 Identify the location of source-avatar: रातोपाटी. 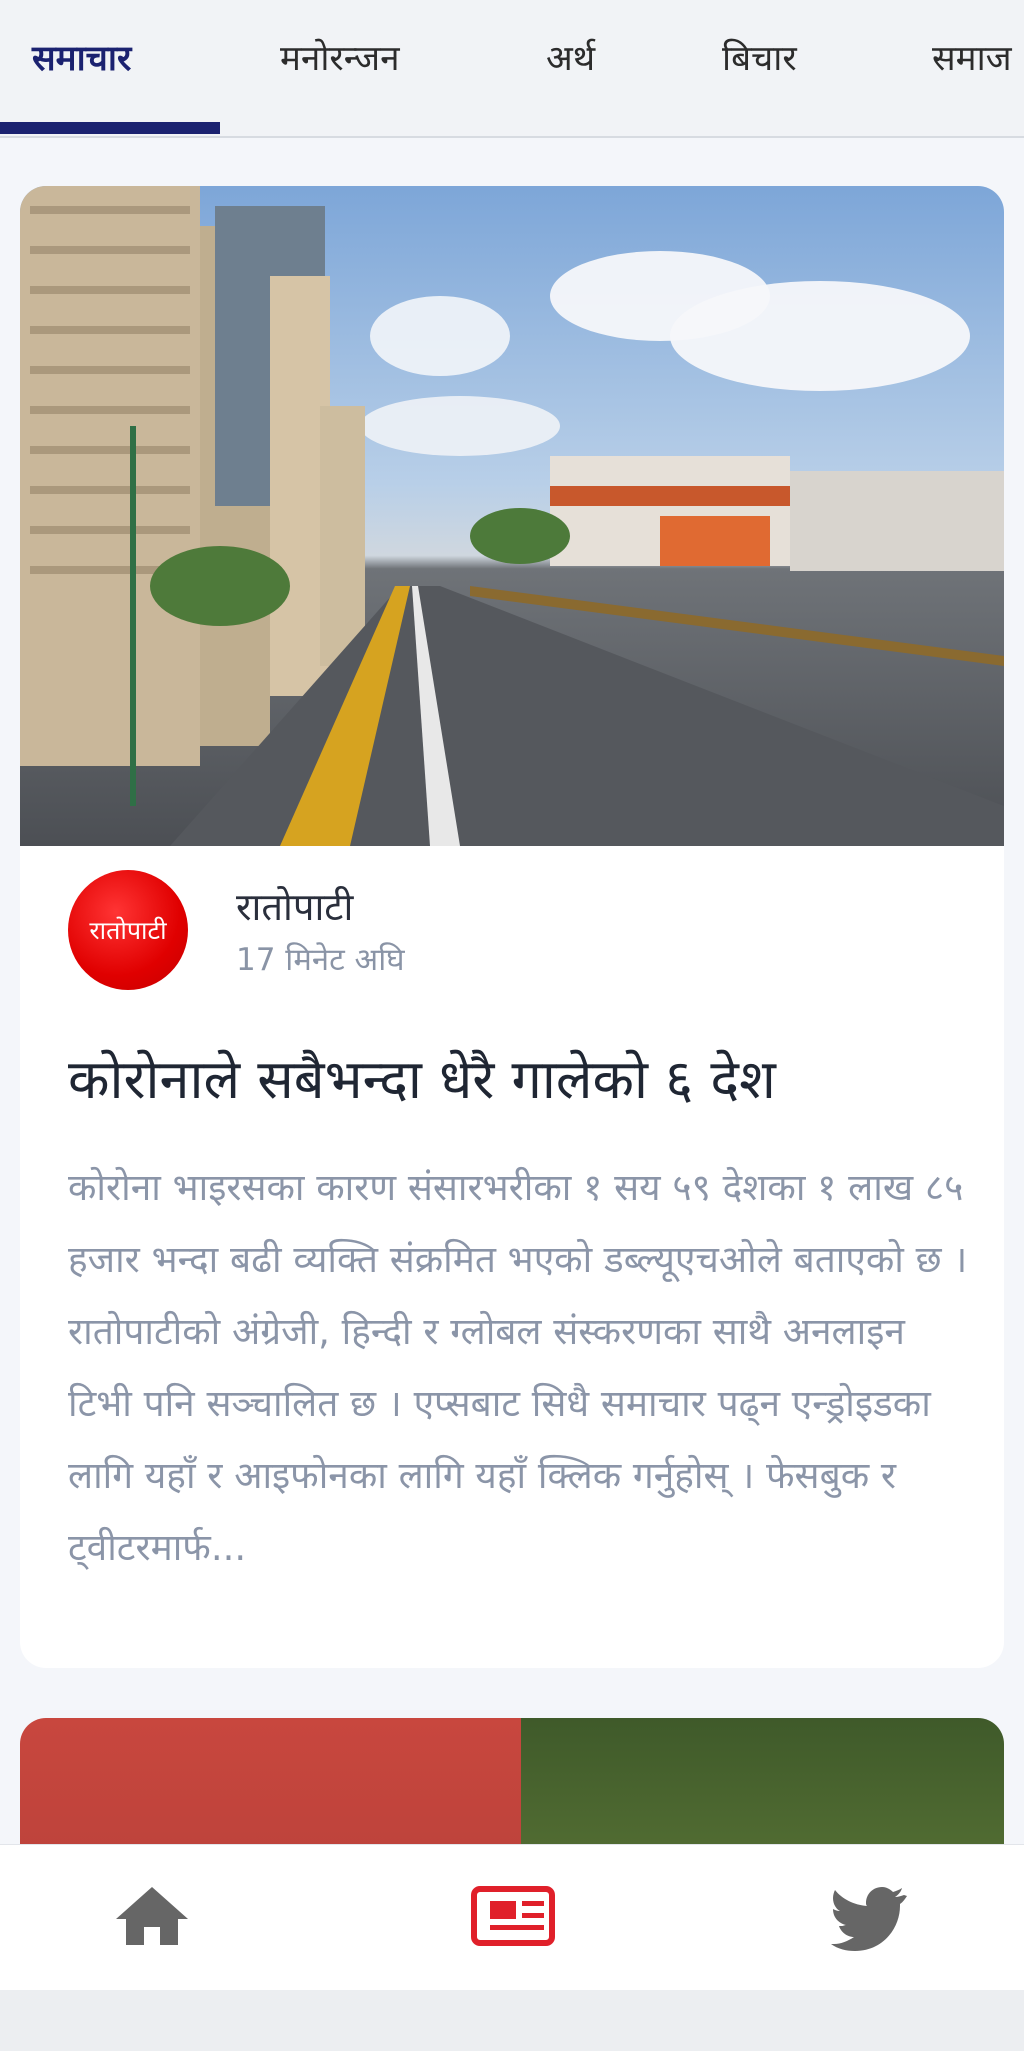
(128, 930).